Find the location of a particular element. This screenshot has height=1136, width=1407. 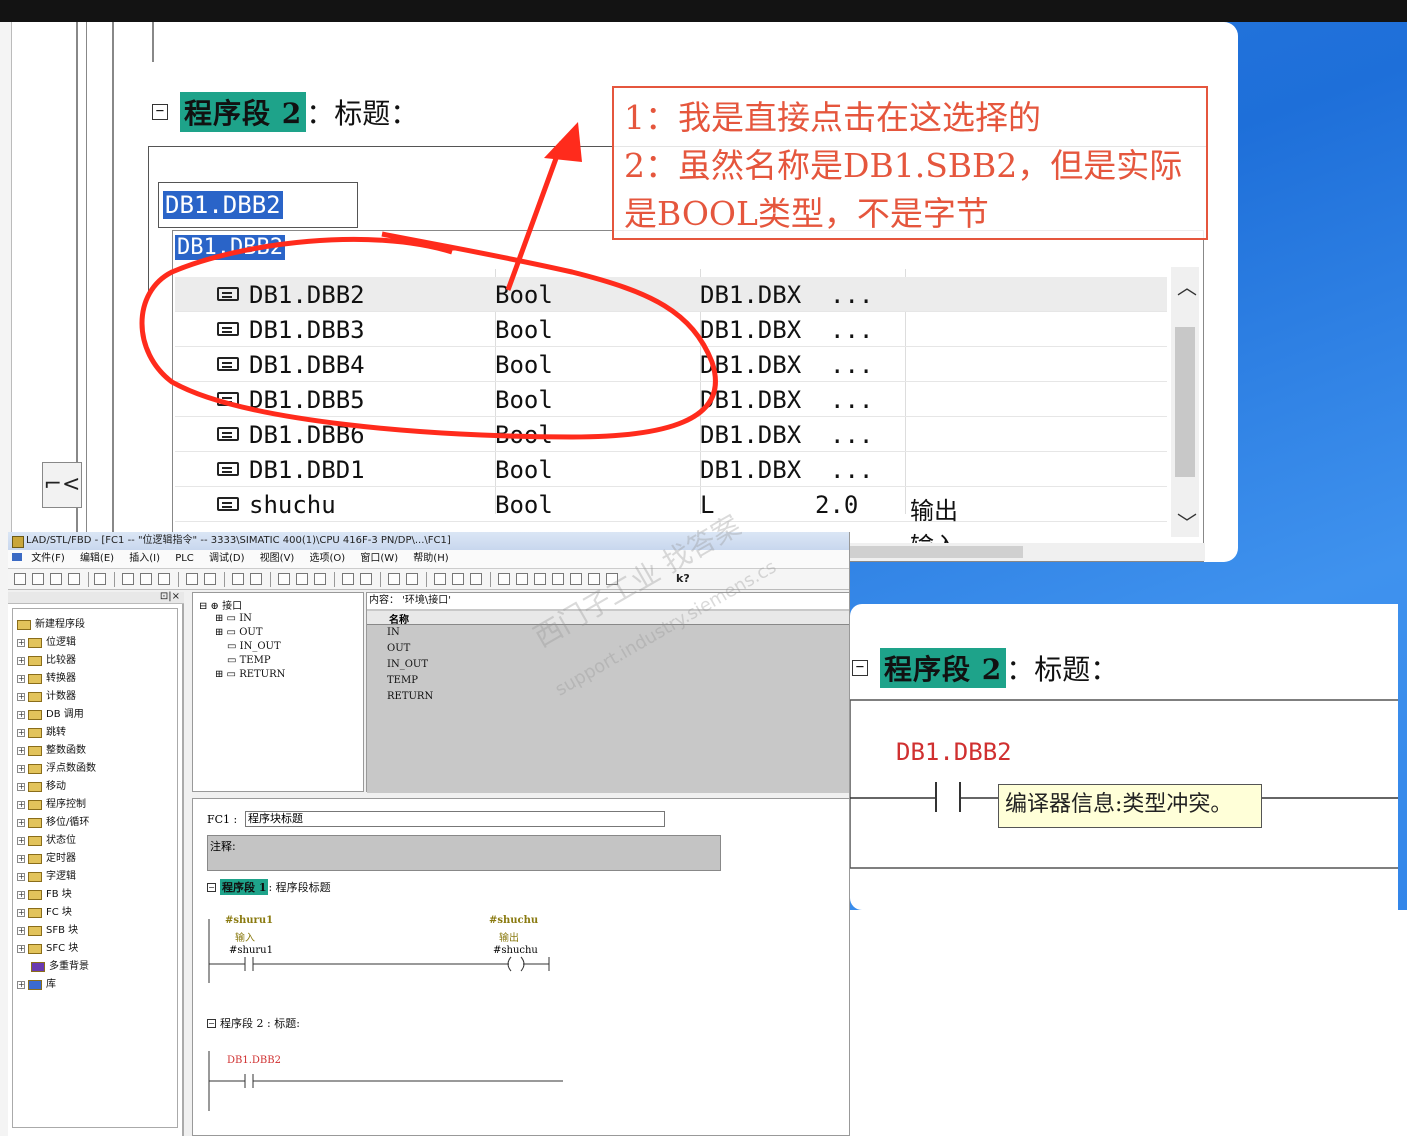

menu-plc: PLC is located at coordinates (184, 558).